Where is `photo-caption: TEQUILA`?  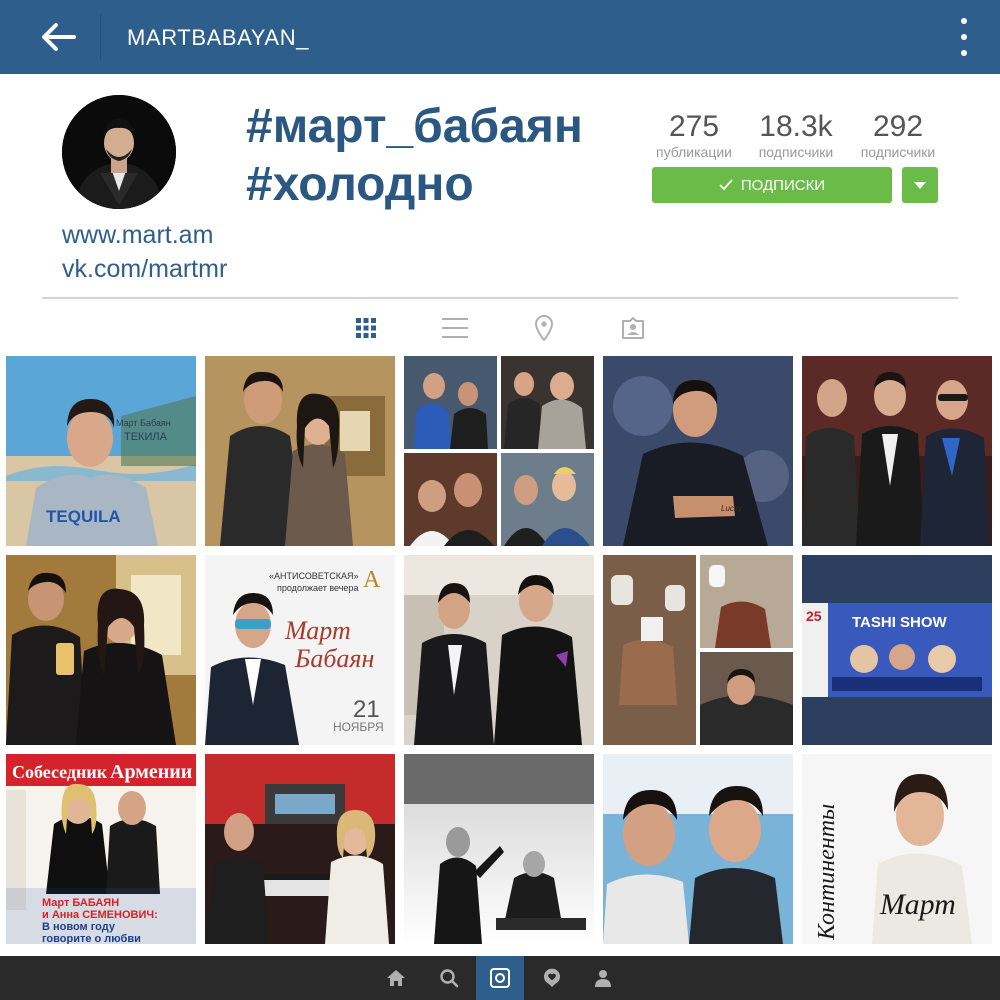 photo-caption: TEQUILA is located at coordinates (83, 516).